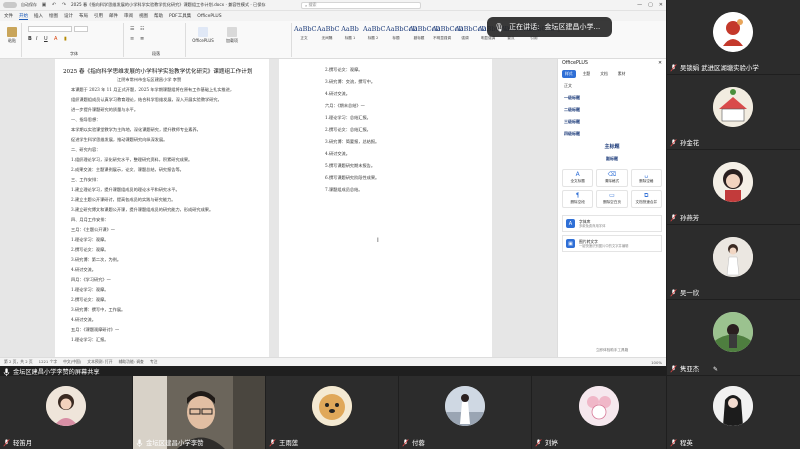  I want to click on officeplus-tab: 素材, so click(622, 74).